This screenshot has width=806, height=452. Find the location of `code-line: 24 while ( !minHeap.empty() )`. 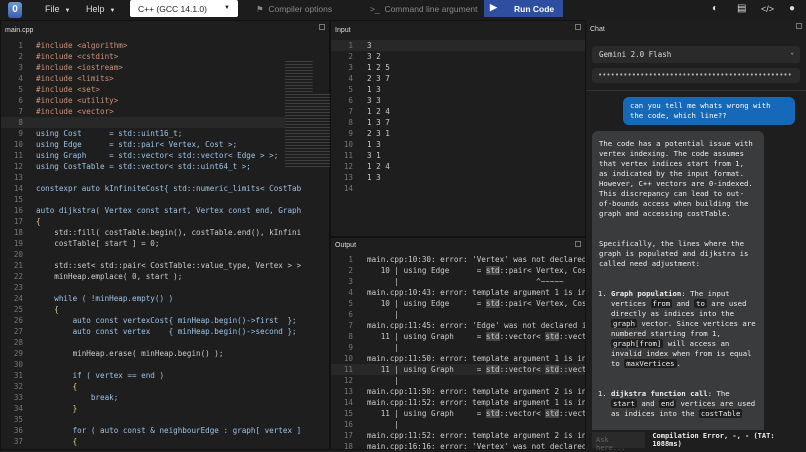

code-line: 24 while ( !minHeap.empty() ) is located at coordinates (143, 298).